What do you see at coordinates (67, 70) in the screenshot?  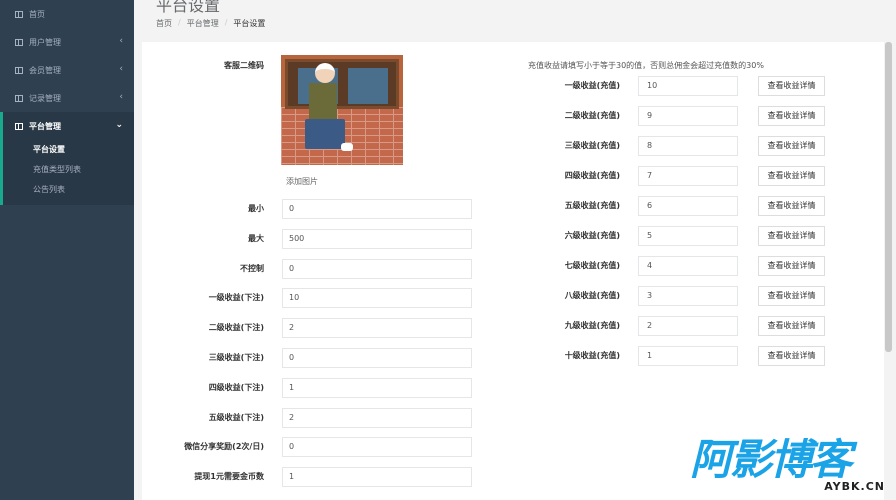 I see `sidebar-item-2: 会员管理 ‹` at bounding box center [67, 70].